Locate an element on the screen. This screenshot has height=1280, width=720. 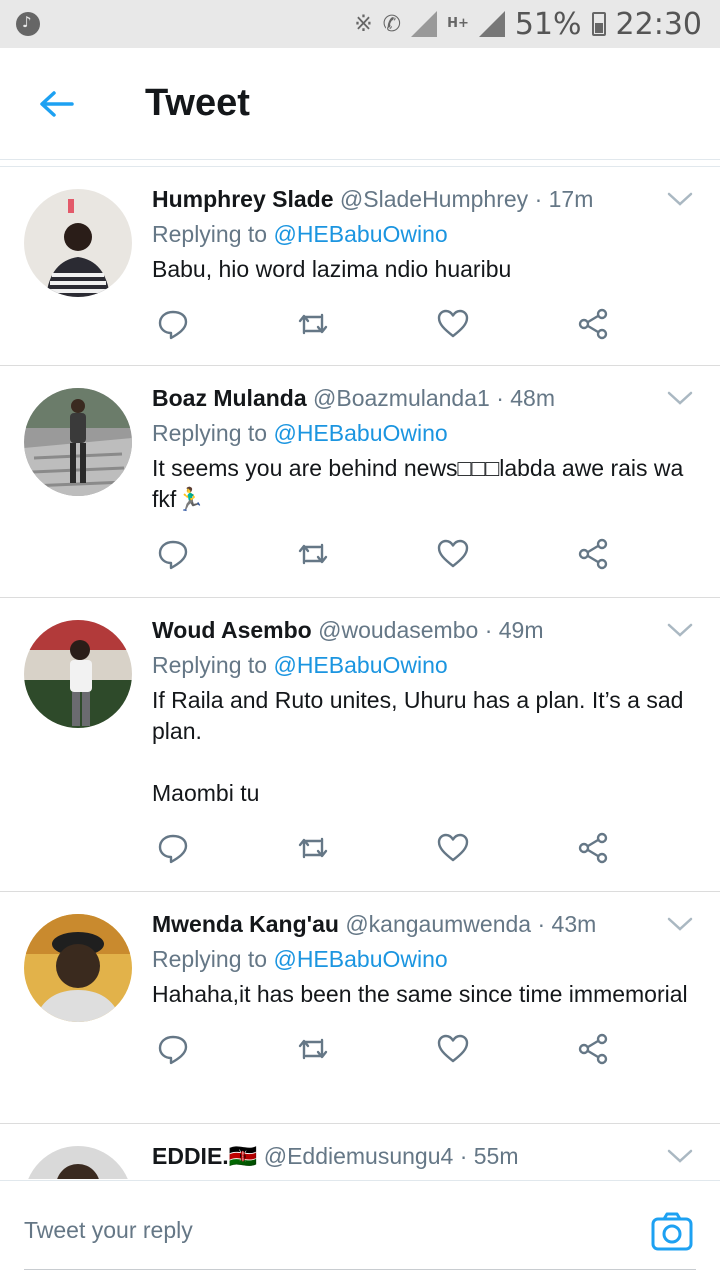
tweet-header: EDDIE.🇰🇪 @Eddiemusungu4 · 55m is located at coordinates (426, 1156).